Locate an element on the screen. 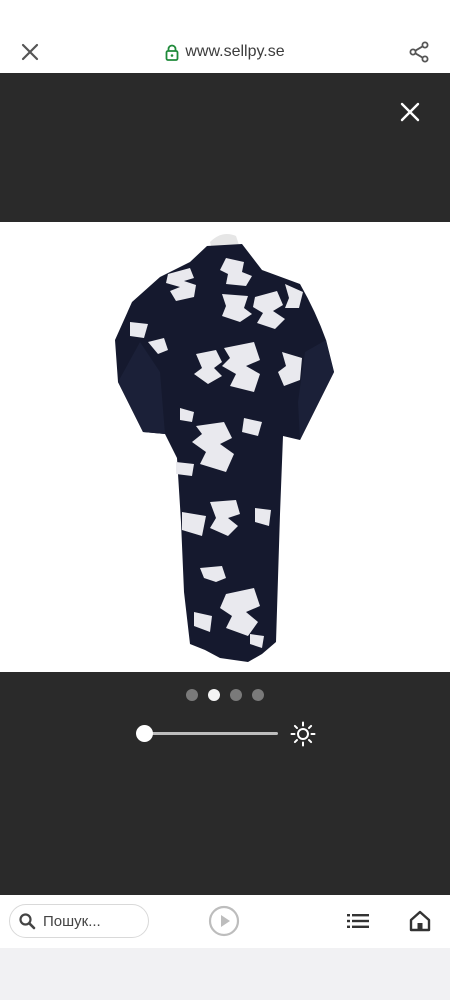 This screenshot has height=1000, width=450. list-icon is located at coordinates (358, 921).